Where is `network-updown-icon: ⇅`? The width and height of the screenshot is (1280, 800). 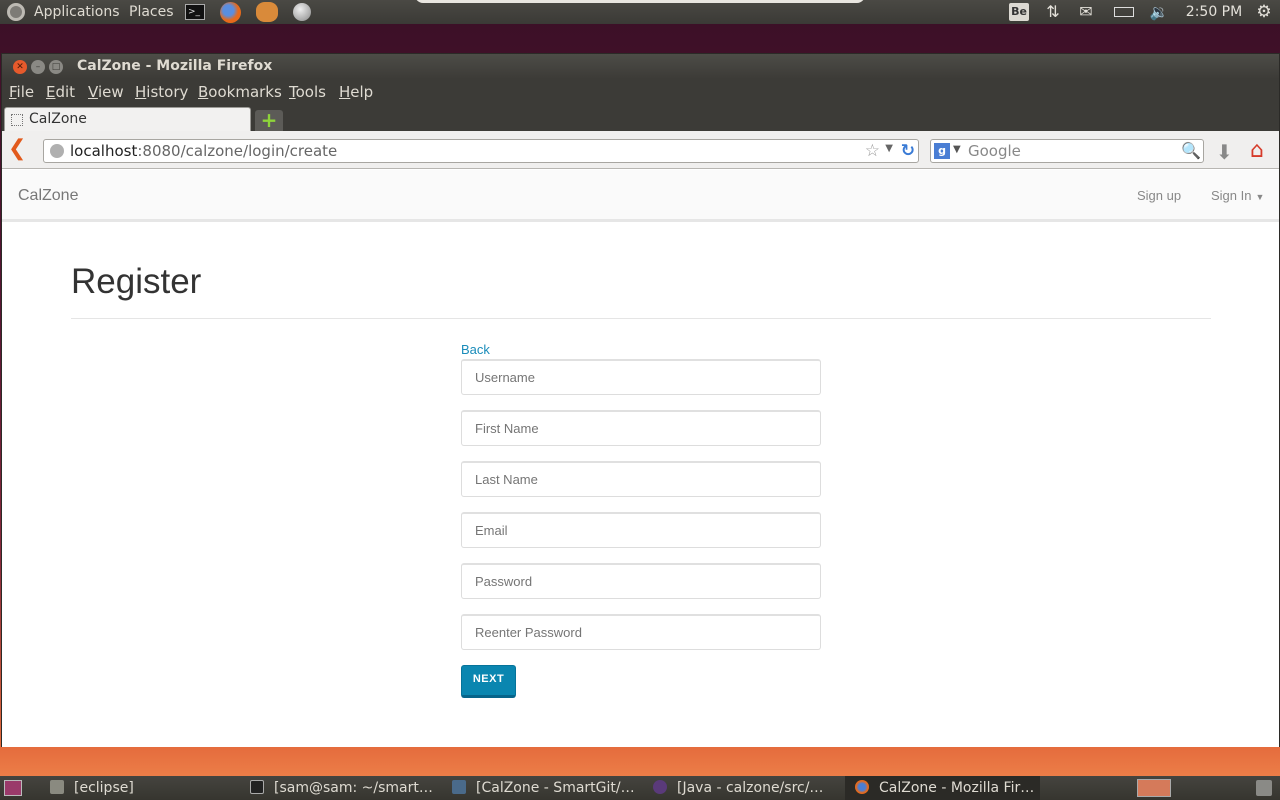 network-updown-icon: ⇅ is located at coordinates (1053, 12).